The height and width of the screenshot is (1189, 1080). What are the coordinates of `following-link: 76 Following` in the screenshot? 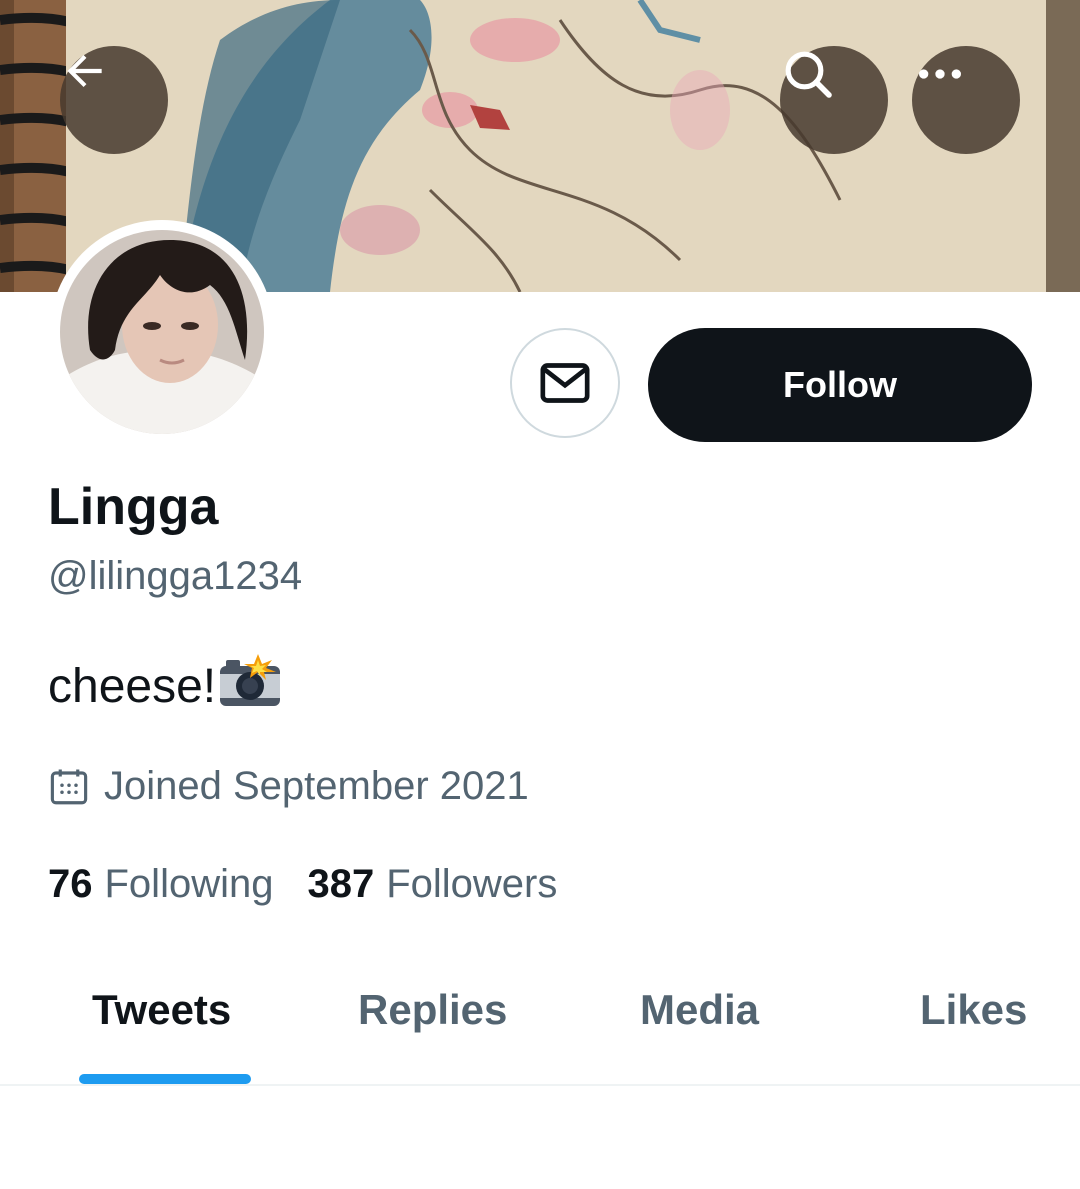 It's located at (160, 884).